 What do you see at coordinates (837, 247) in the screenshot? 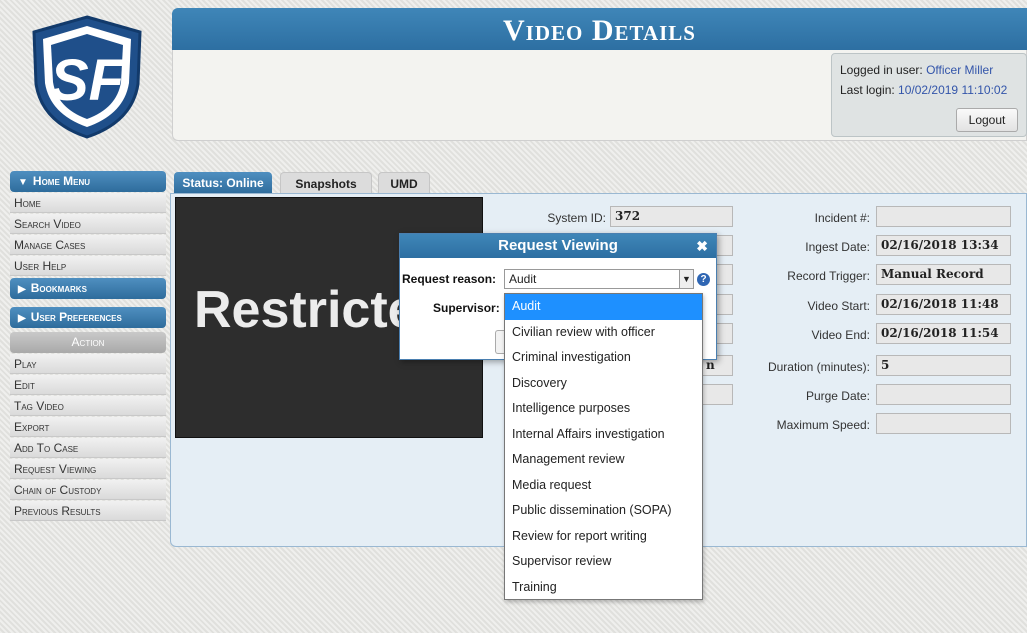
I see `ingest-date-label: Ingest Date:` at bounding box center [837, 247].